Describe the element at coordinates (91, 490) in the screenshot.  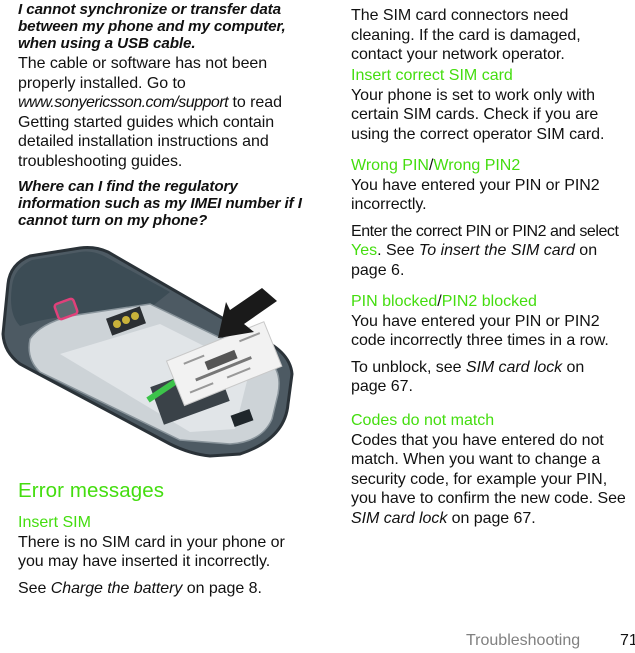
I see `section-heading: Error messages` at that location.